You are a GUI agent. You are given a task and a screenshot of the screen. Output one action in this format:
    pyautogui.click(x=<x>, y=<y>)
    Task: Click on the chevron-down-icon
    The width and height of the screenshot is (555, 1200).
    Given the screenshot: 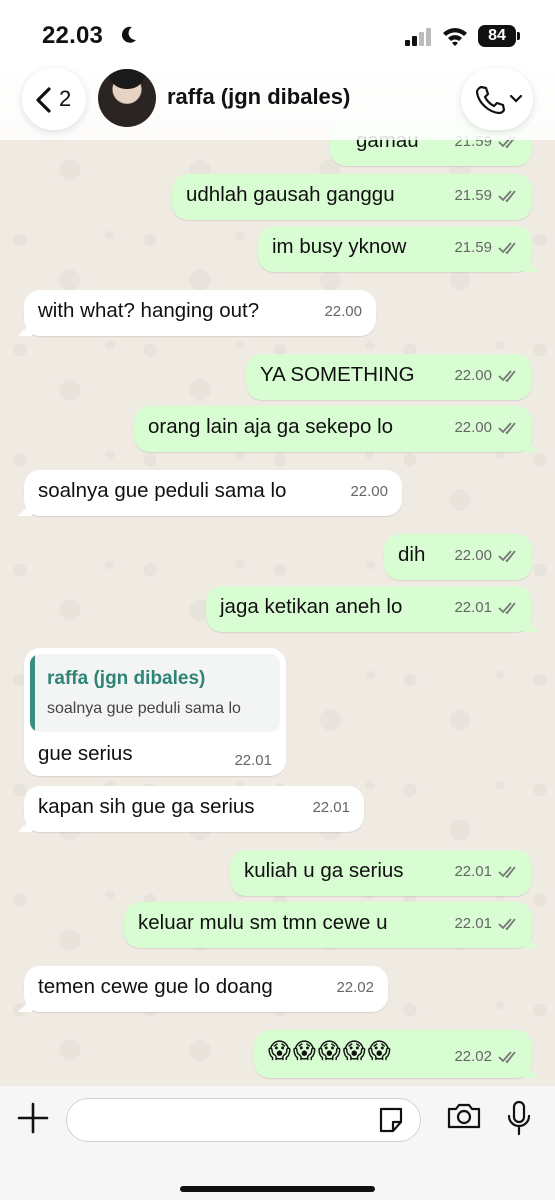 What is the action you would take?
    pyautogui.click(x=516, y=98)
    